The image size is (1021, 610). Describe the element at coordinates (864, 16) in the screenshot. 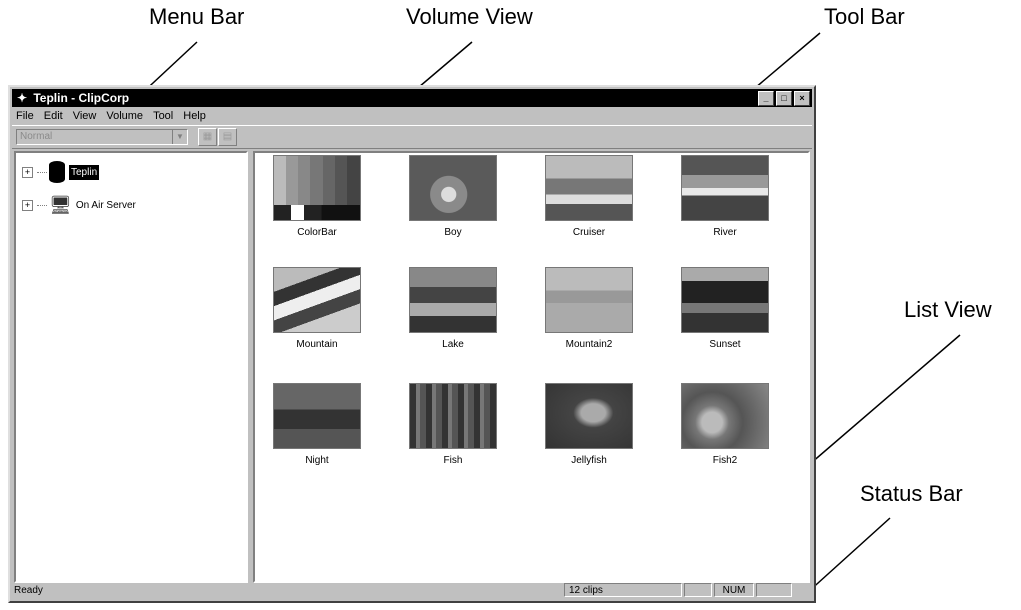

I see `callout-tool-bar: Tool Bar` at that location.